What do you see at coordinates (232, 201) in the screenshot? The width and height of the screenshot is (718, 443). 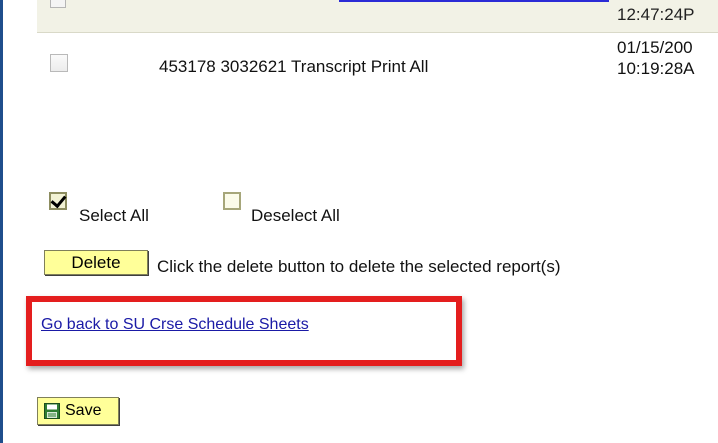 I see `deselect-all-checkbox` at bounding box center [232, 201].